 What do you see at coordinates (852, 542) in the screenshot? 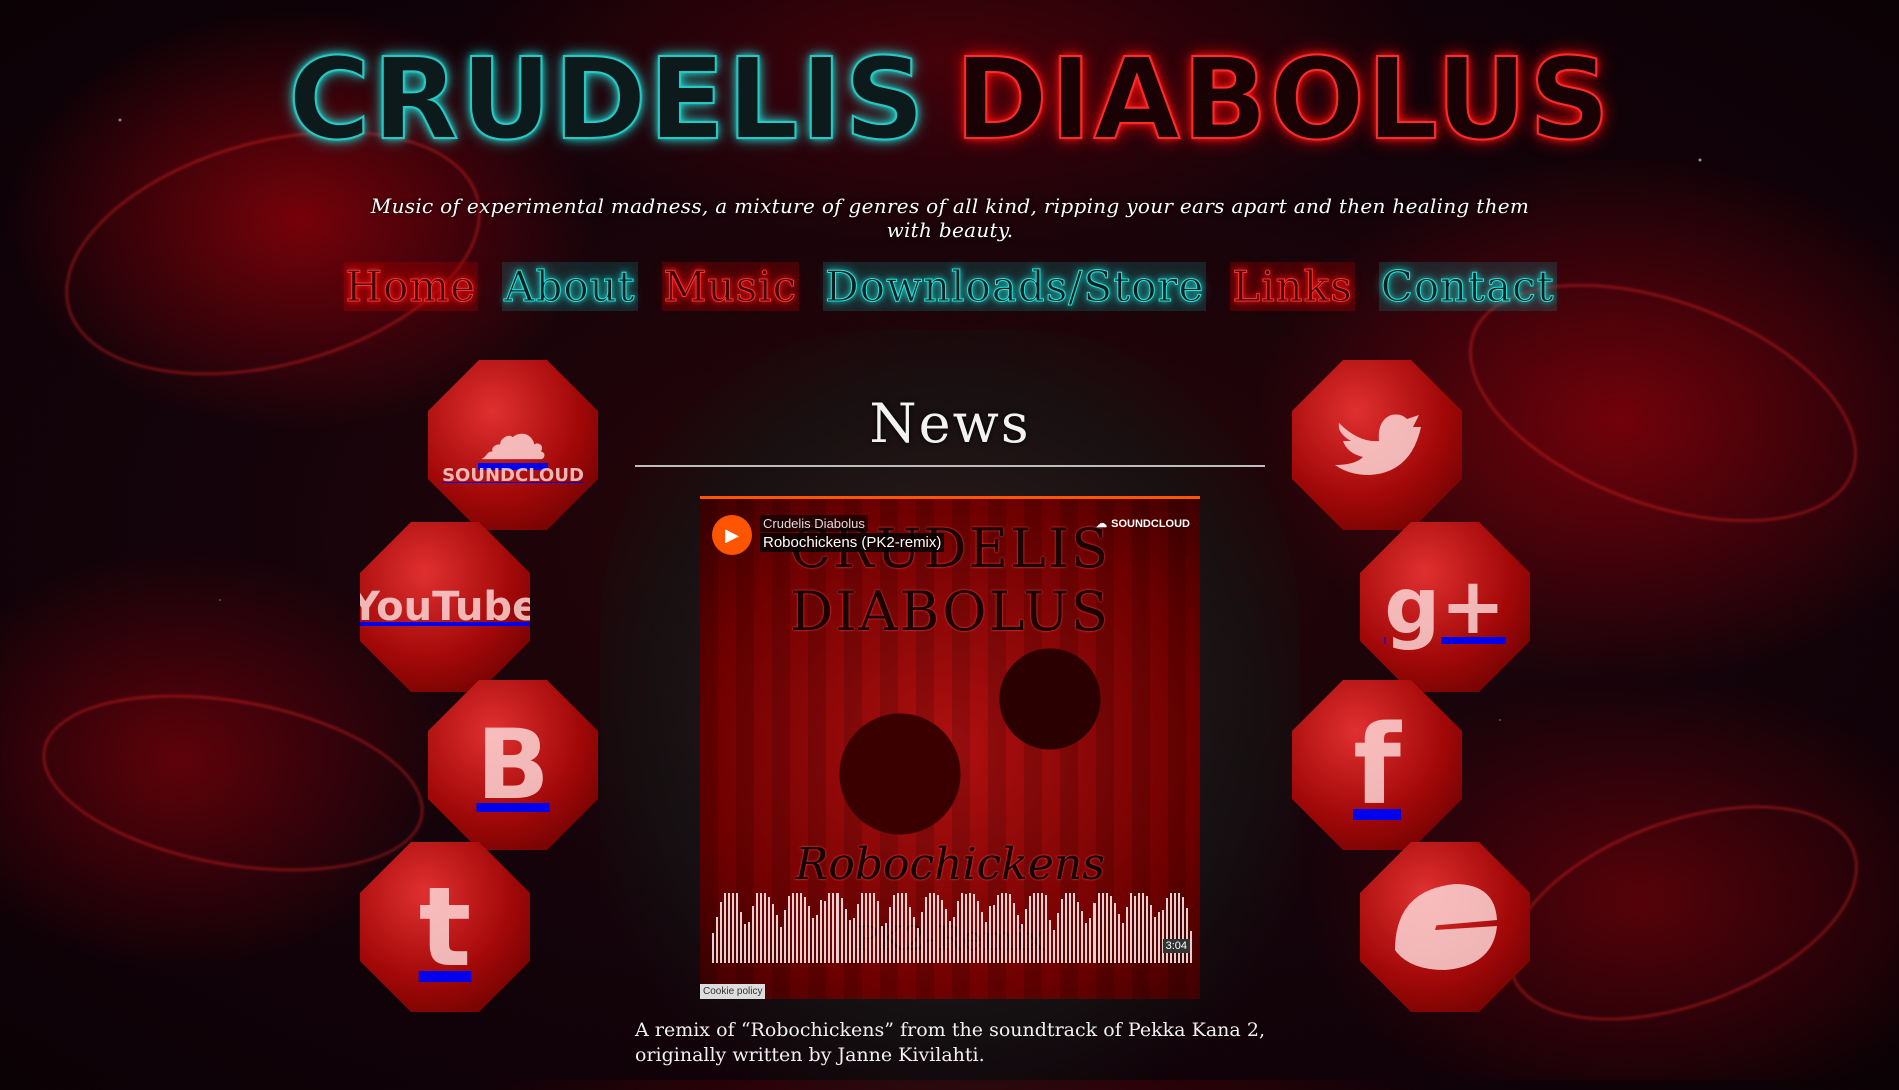
I see `track-title: Robochickens (PK2-remix)` at bounding box center [852, 542].